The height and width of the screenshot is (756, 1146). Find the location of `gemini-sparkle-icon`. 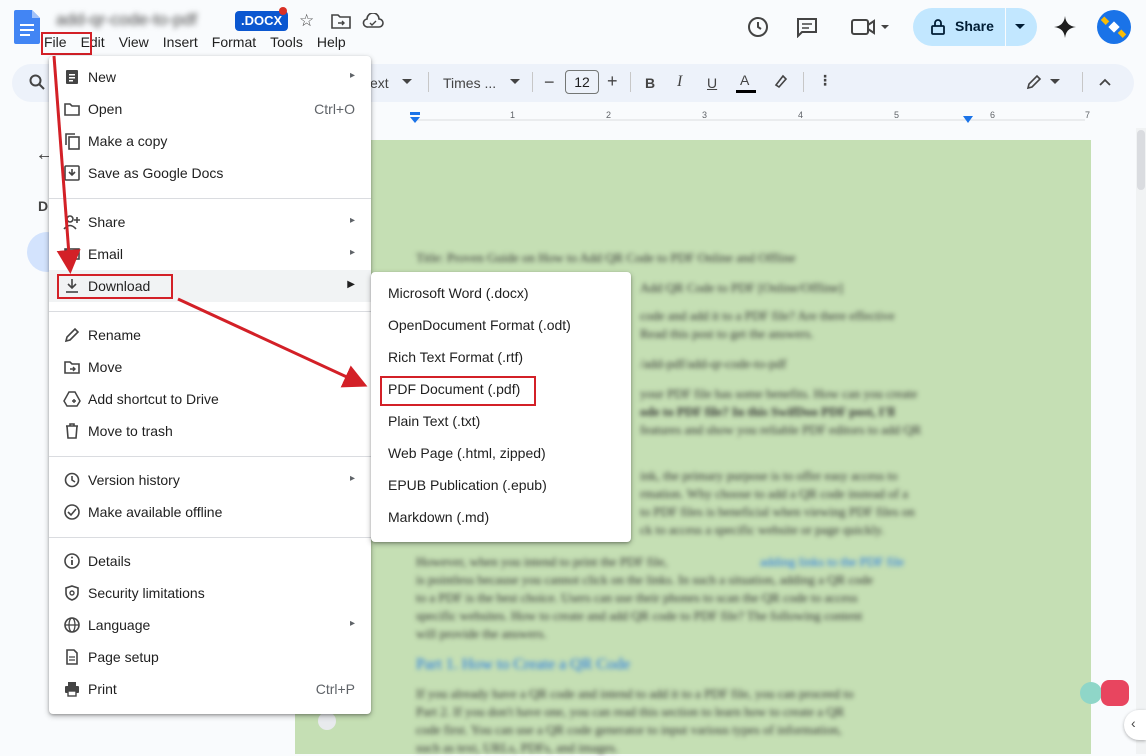

gemini-sparkle-icon is located at coordinates (1065, 27).